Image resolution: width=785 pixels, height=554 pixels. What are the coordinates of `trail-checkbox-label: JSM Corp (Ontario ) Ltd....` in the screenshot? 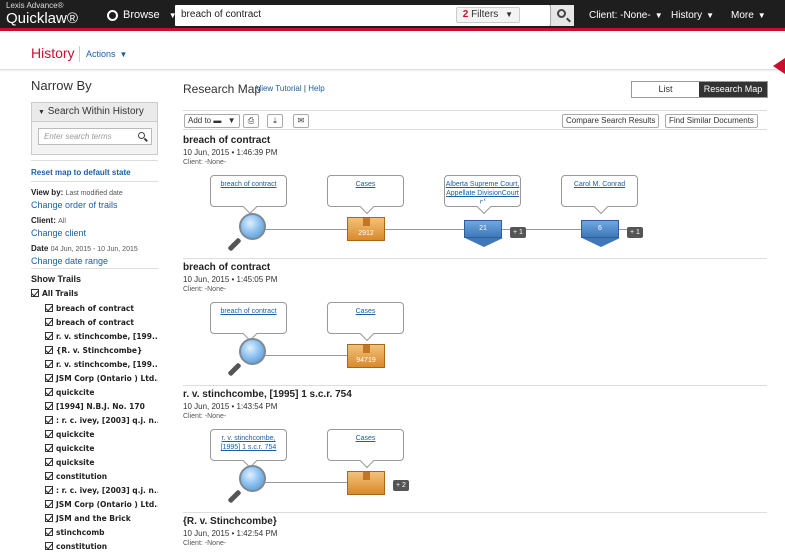 It's located at (107, 378).